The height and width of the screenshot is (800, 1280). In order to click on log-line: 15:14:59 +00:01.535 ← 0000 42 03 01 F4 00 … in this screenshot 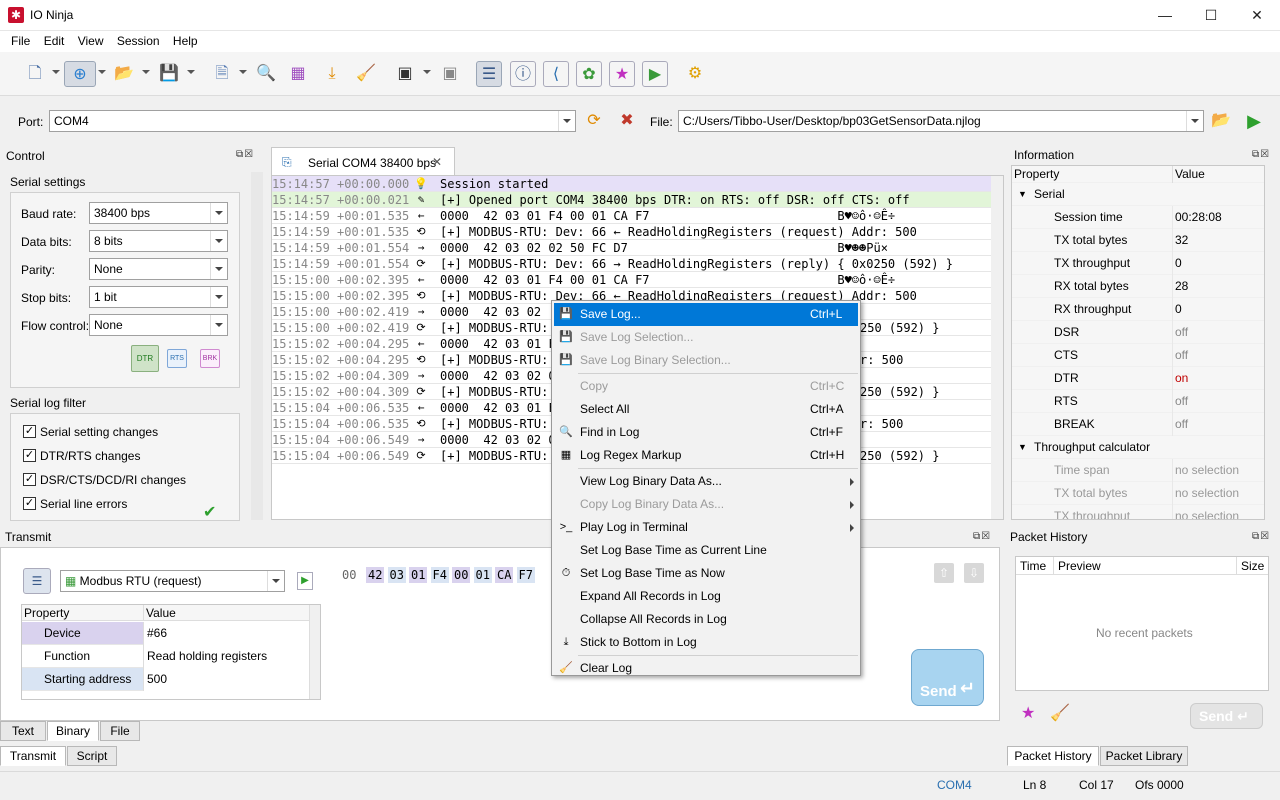, I will do `click(637, 216)`.